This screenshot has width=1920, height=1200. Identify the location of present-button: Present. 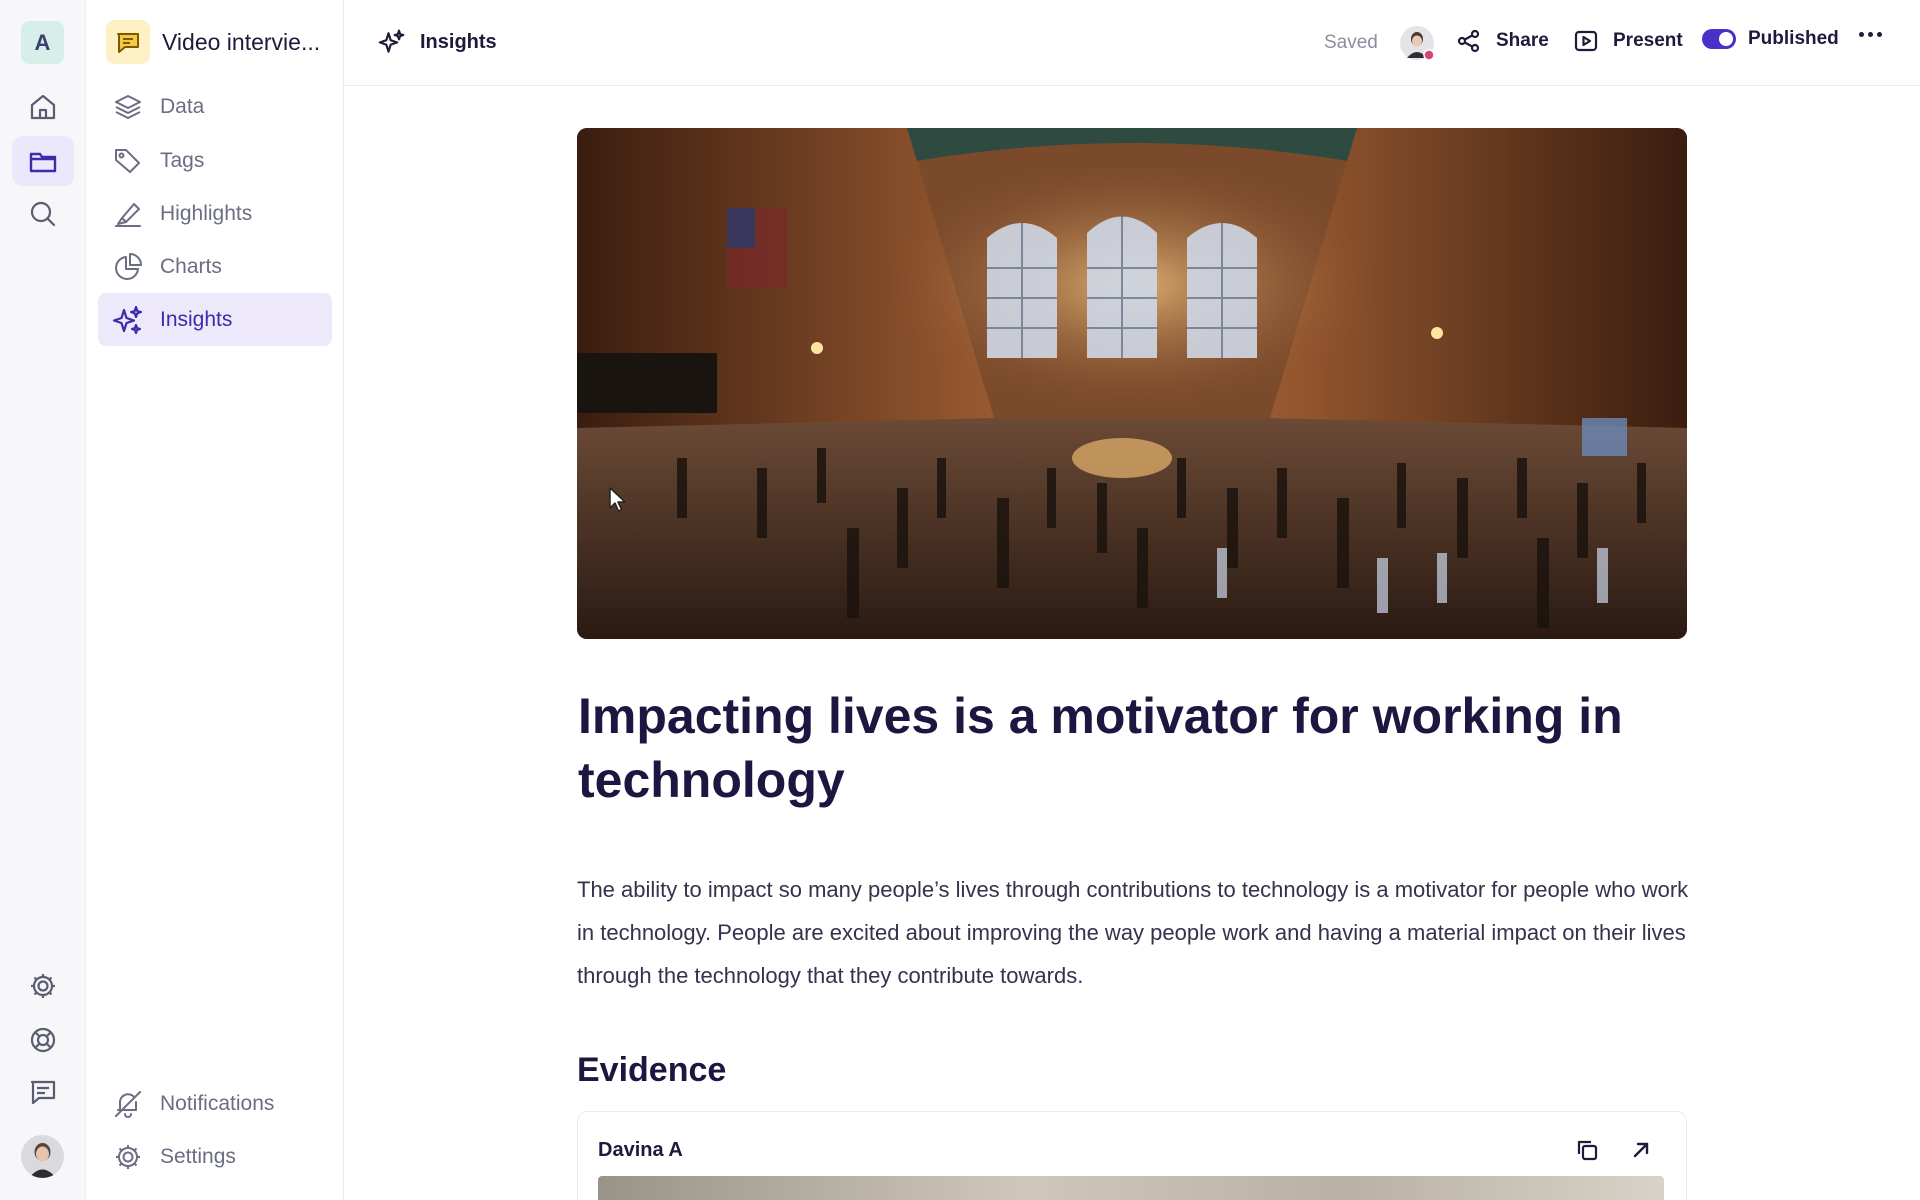
(1628, 41).